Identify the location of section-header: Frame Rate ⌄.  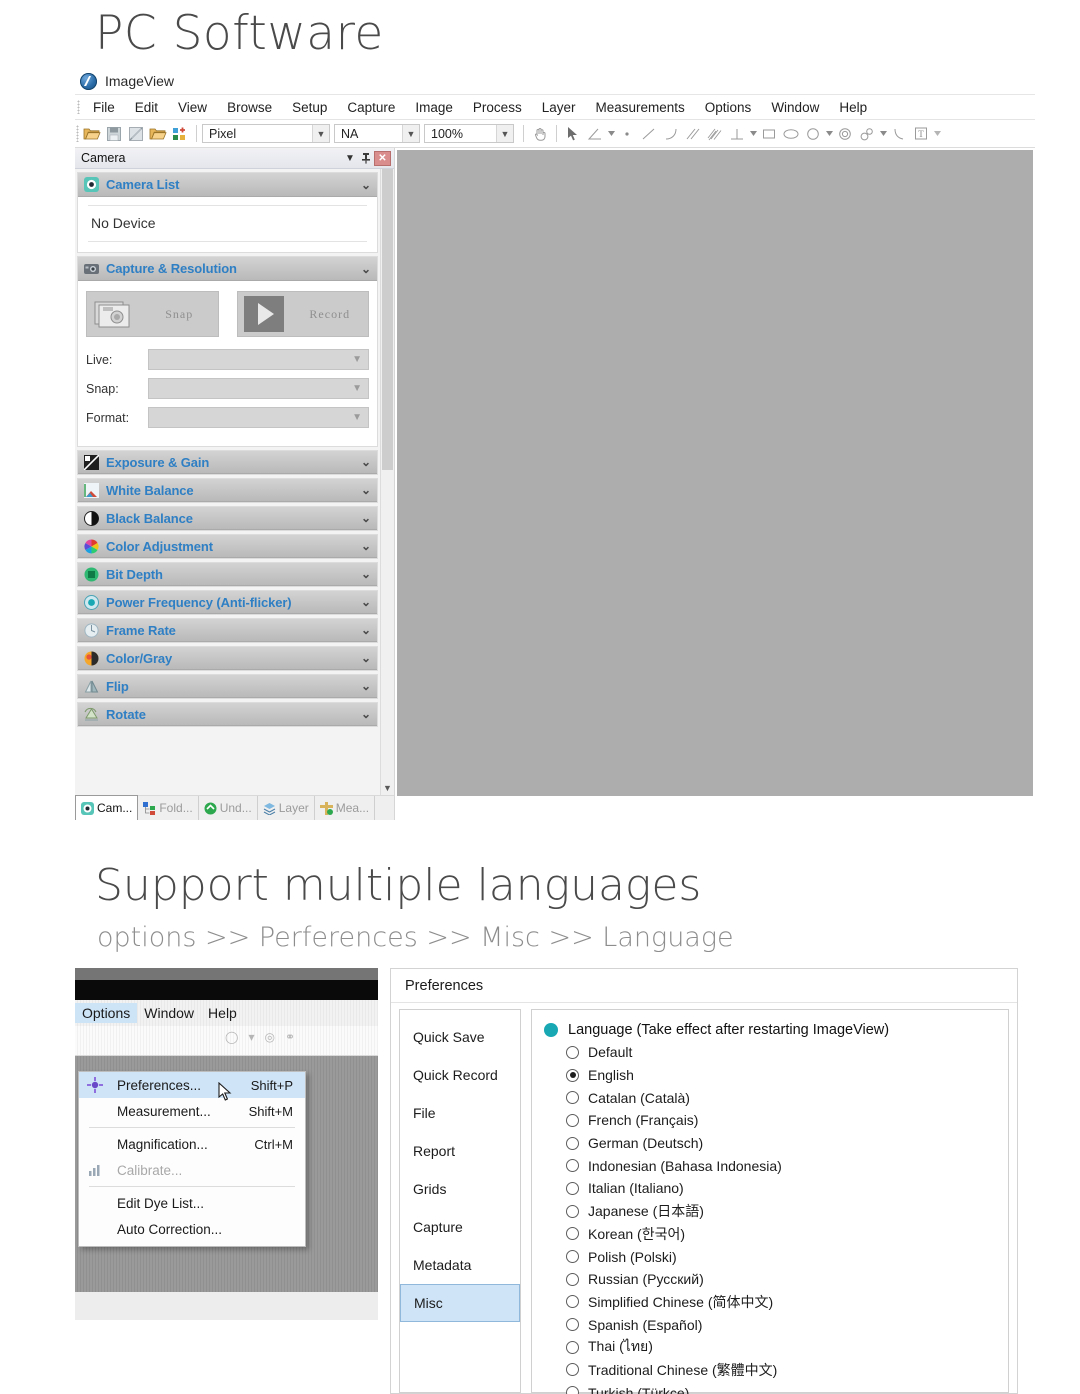
(227, 630).